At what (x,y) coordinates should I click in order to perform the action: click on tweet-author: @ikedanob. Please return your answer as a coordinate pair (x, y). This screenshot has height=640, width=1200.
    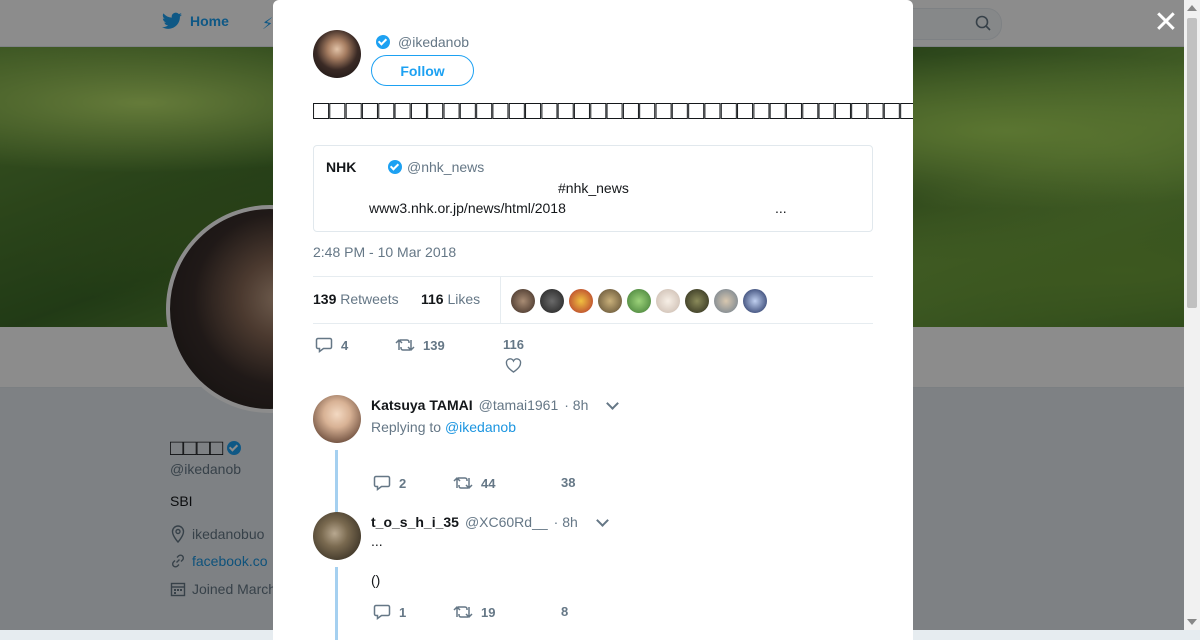
    Looking at the image, I should click on (422, 42).